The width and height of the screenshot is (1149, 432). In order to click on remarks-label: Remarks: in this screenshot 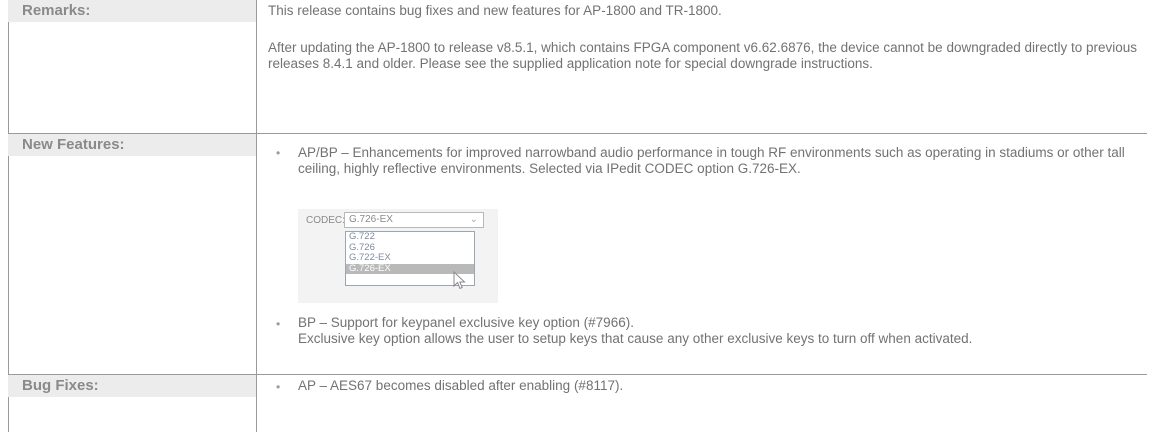, I will do `click(132, 11)`.